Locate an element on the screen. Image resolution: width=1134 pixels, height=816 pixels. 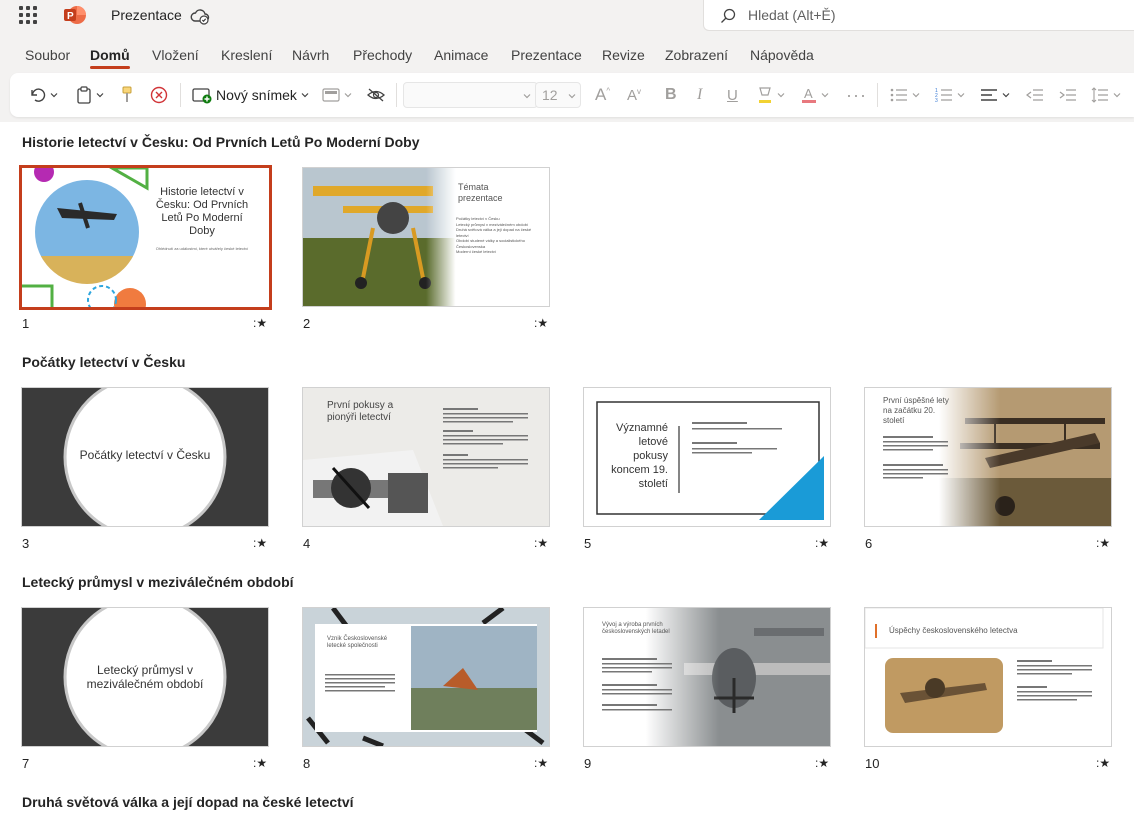
font-color-button: A is located at coordinates (815, 95).